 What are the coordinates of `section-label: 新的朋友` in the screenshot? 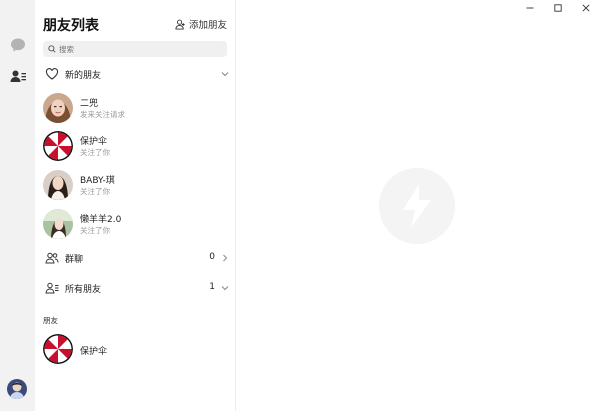 It's located at (83, 76).